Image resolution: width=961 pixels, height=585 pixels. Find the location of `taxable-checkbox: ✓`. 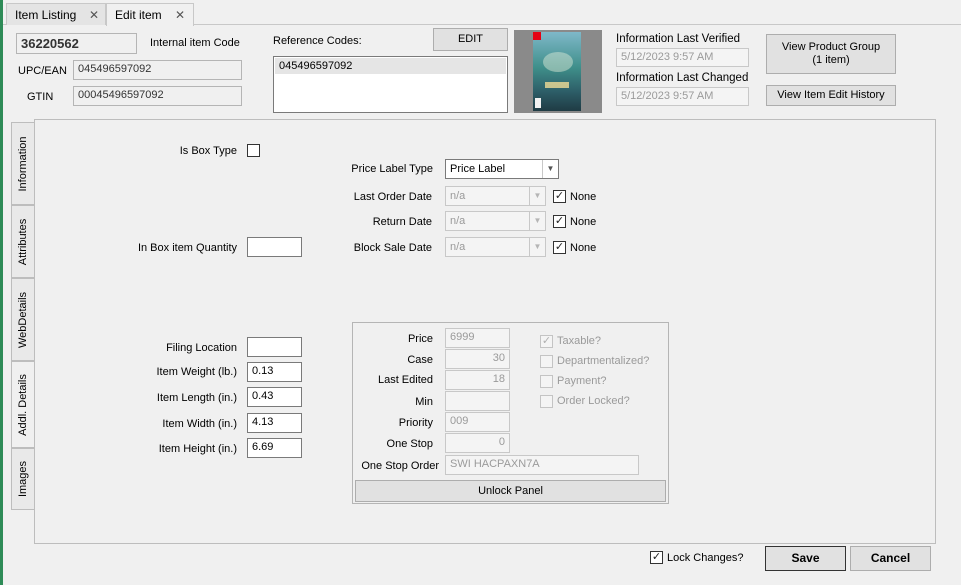

taxable-checkbox: ✓ is located at coordinates (546, 341).